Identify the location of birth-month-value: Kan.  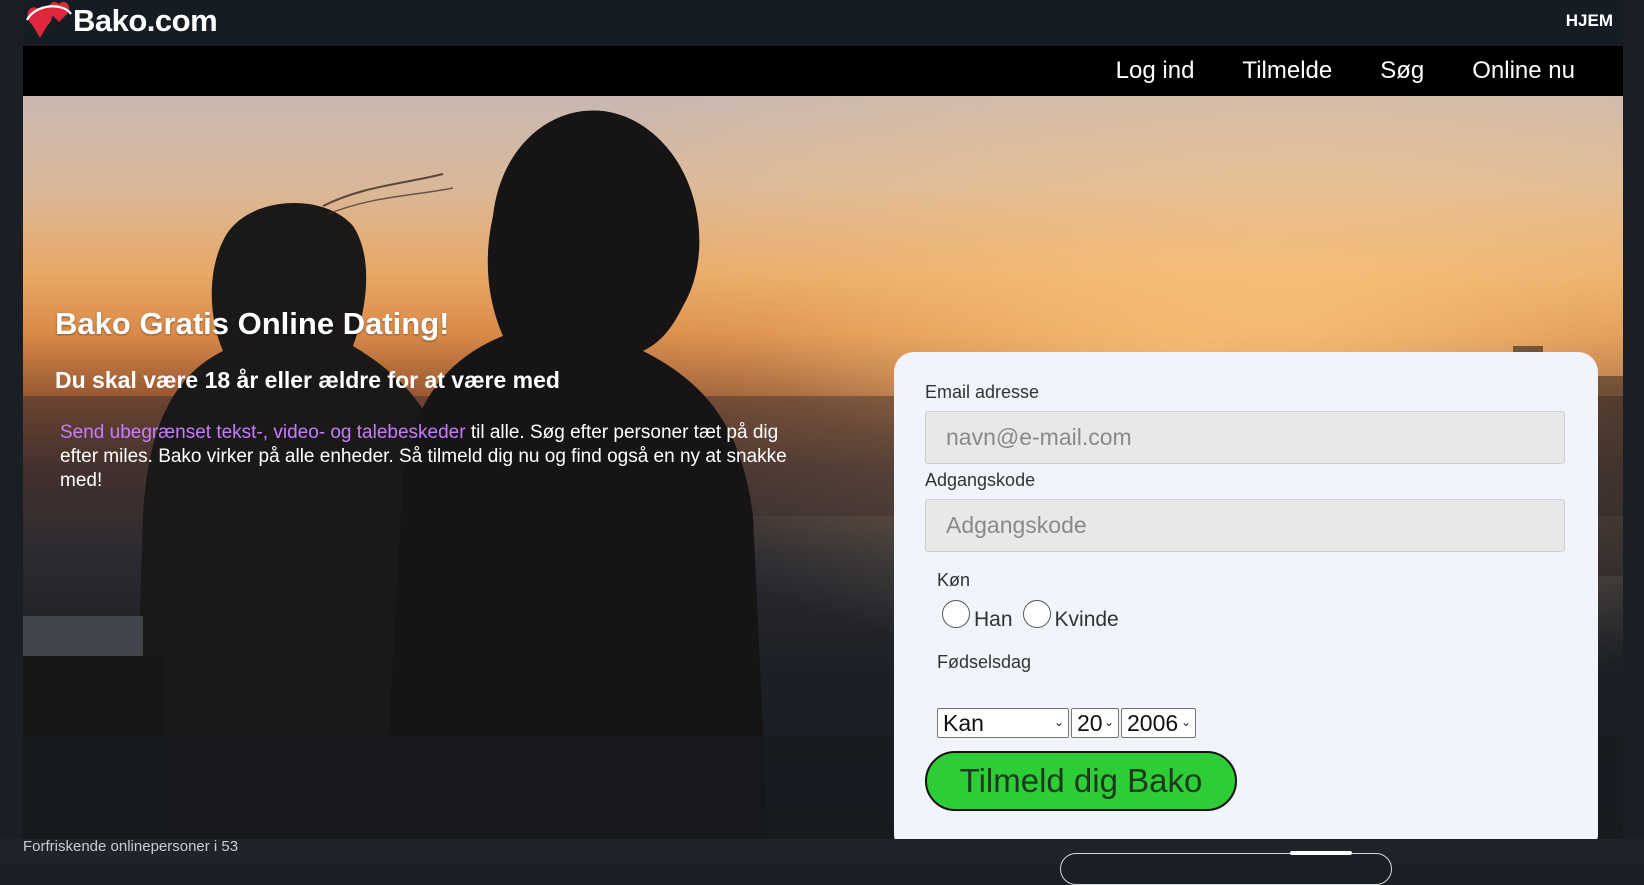
(963, 722).